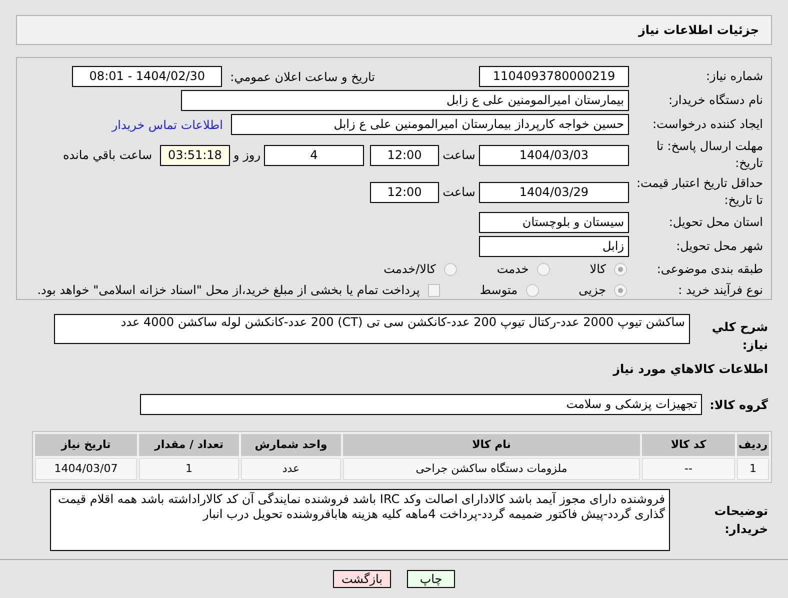 This screenshot has height=598, width=788. Describe the element at coordinates (739, 336) in the screenshot. I see `field-label: شرح کلي نياز:` at that location.